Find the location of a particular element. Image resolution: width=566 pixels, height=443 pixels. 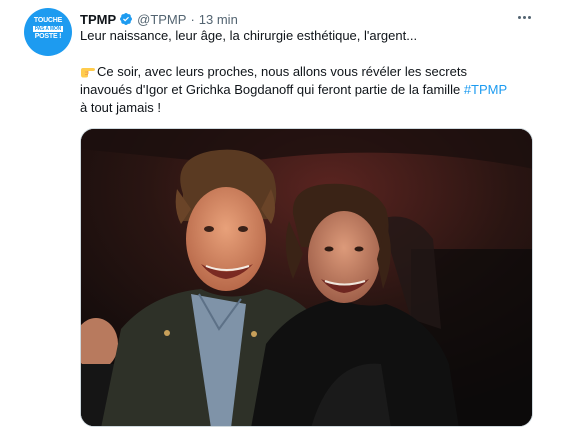

verified-badge-icon is located at coordinates (126, 19).